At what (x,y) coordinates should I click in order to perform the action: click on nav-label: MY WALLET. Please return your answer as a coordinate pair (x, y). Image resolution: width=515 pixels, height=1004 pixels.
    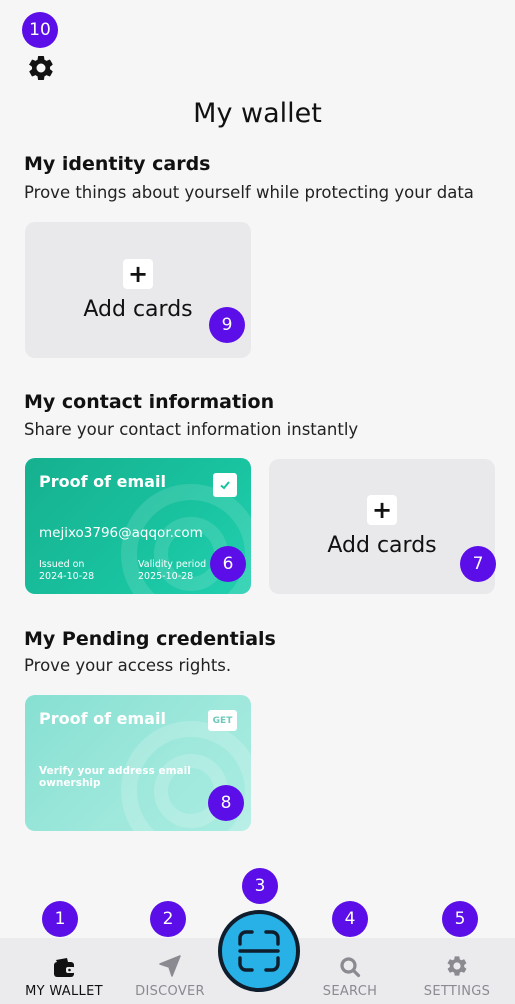
    Looking at the image, I should click on (64, 991).